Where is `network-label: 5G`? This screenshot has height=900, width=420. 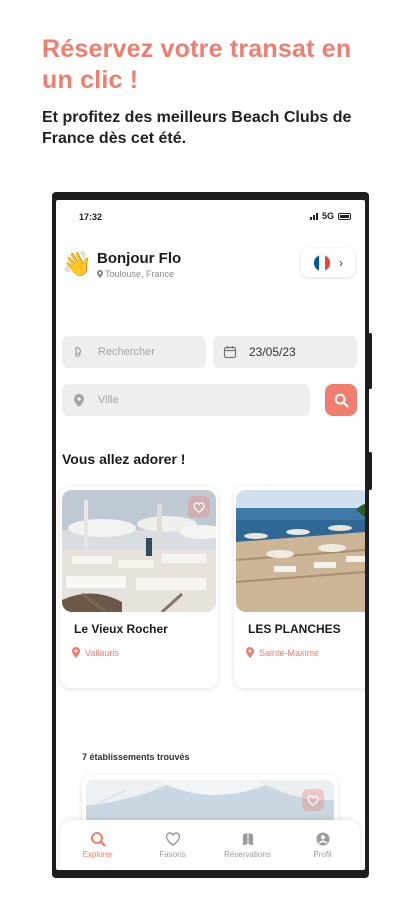
network-label: 5G is located at coordinates (327, 216).